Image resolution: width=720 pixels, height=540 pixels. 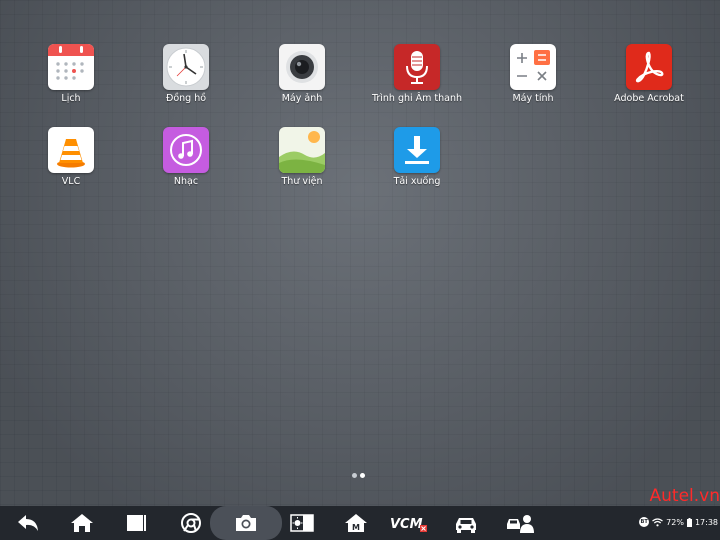 I want to click on maintenance-home-icon: M, so click(x=356, y=523).